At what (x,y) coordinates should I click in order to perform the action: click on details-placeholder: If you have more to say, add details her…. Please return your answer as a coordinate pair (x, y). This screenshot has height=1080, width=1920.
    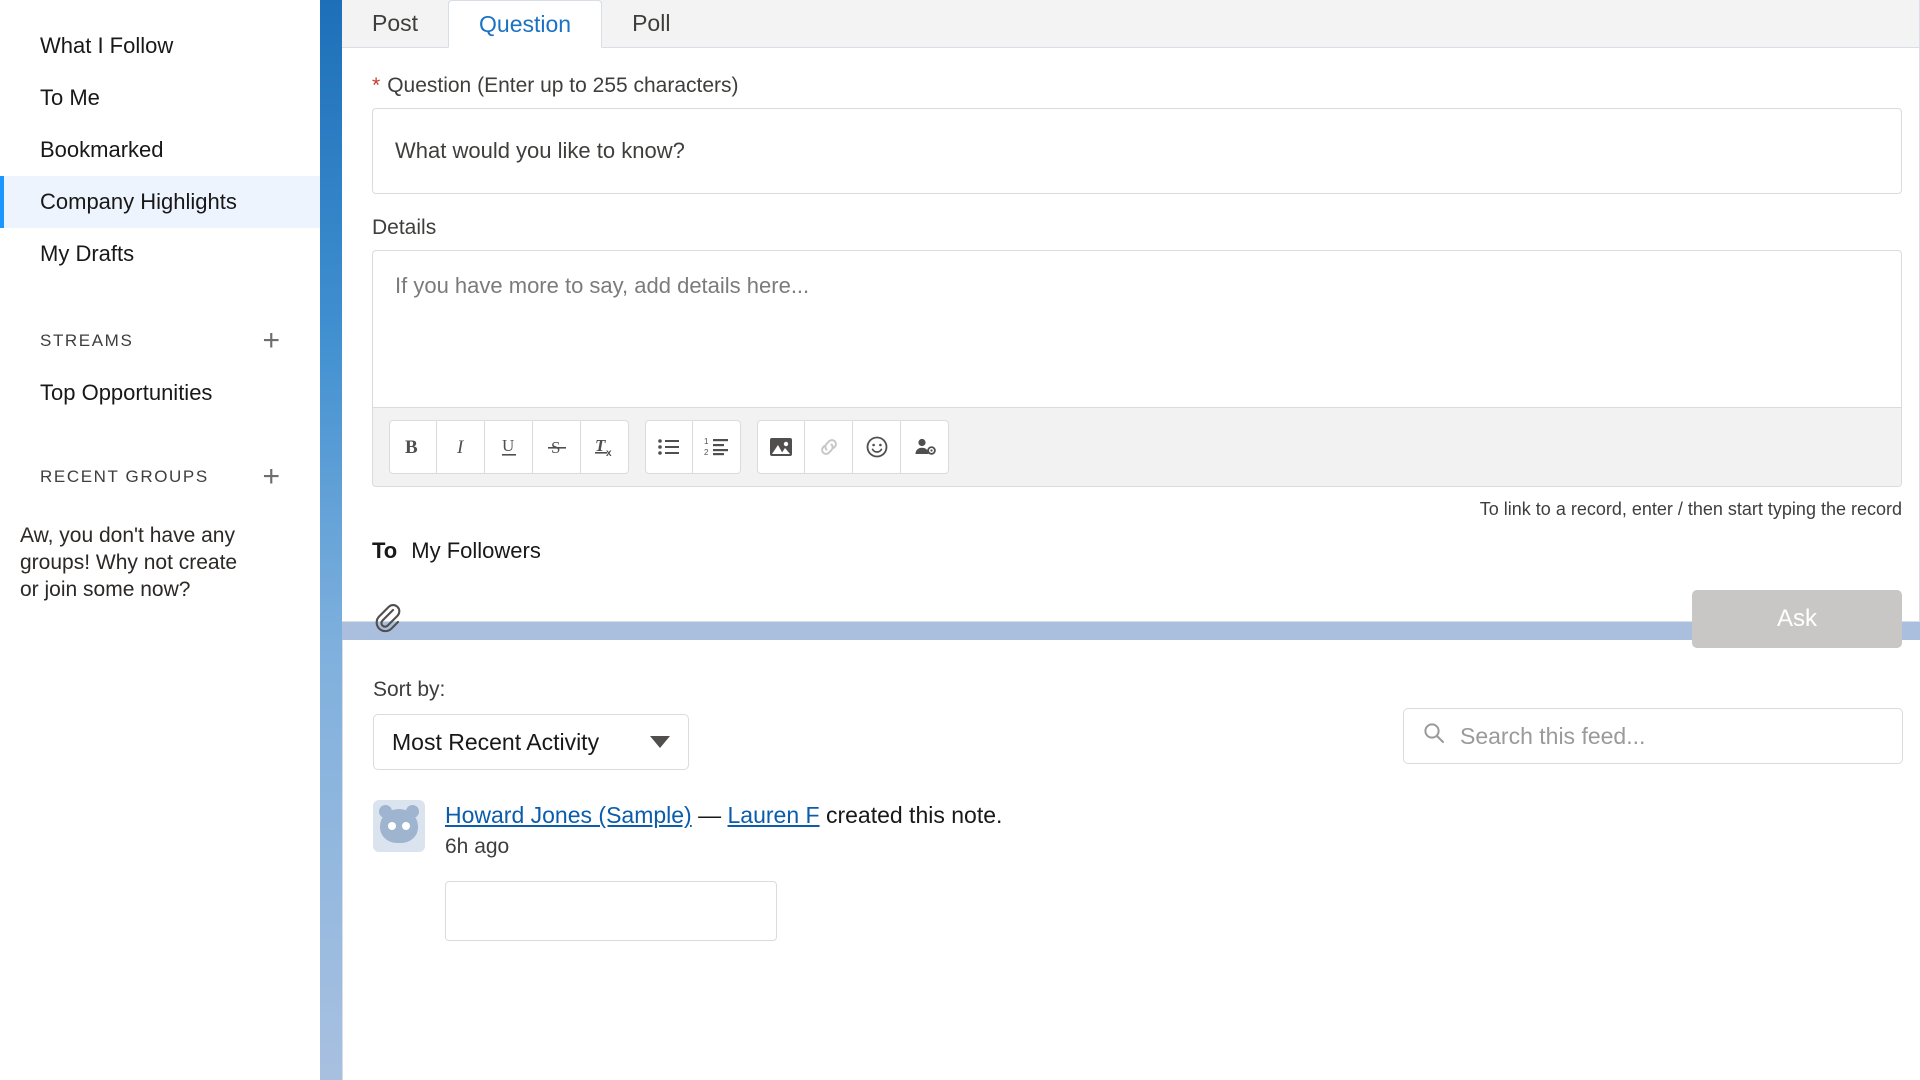
    Looking at the image, I should click on (602, 285).